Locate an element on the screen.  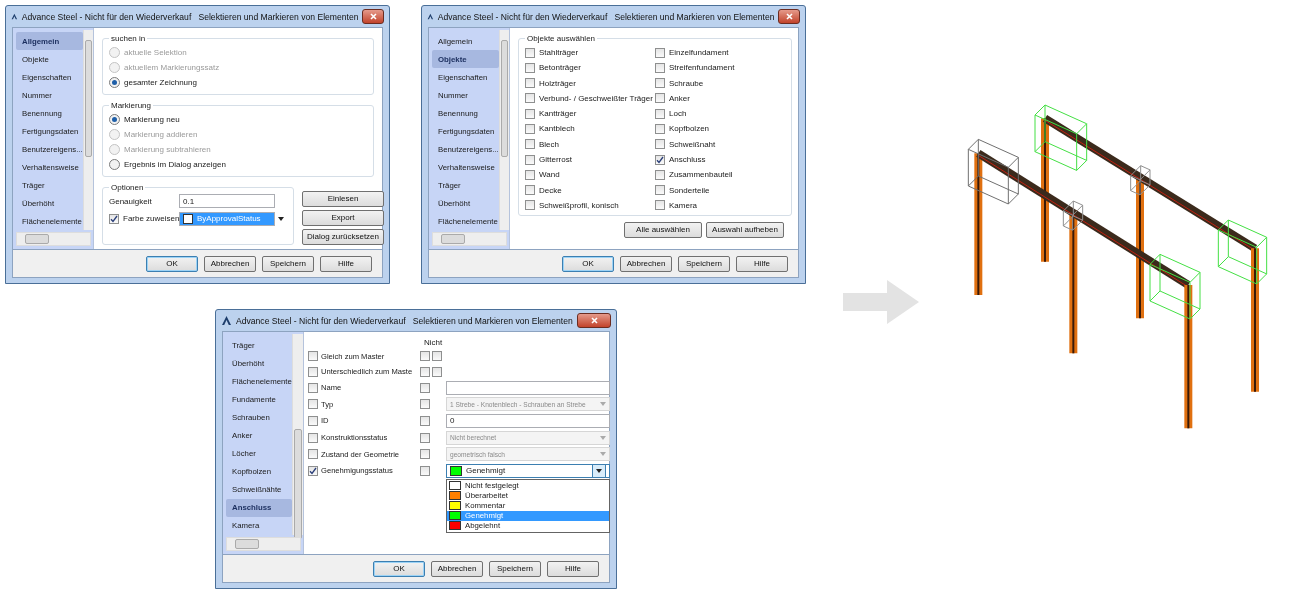
checkbox-label: Betonträger is located at coordinates (560, 68).